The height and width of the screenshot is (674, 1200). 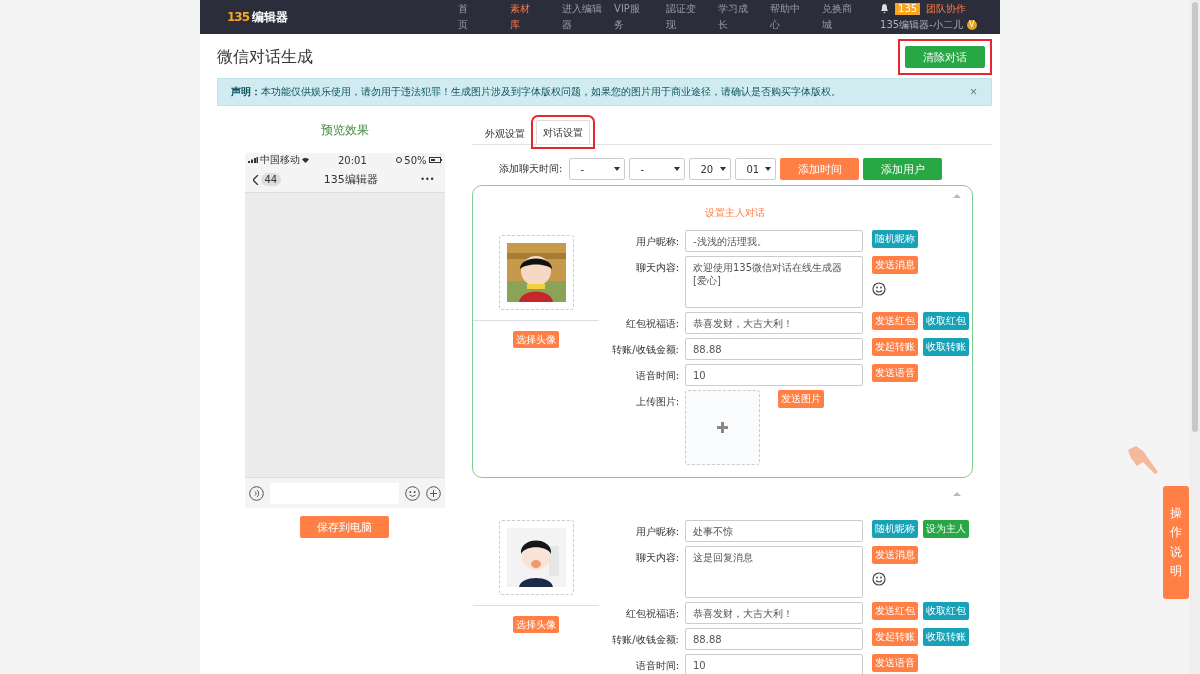 I want to click on preview-title: 预览效果, so click(x=344, y=130).